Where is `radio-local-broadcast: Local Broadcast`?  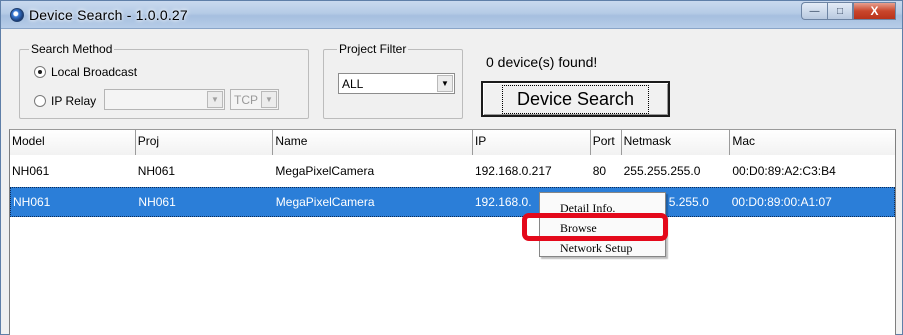
radio-local-broadcast: Local Broadcast is located at coordinates (85, 72).